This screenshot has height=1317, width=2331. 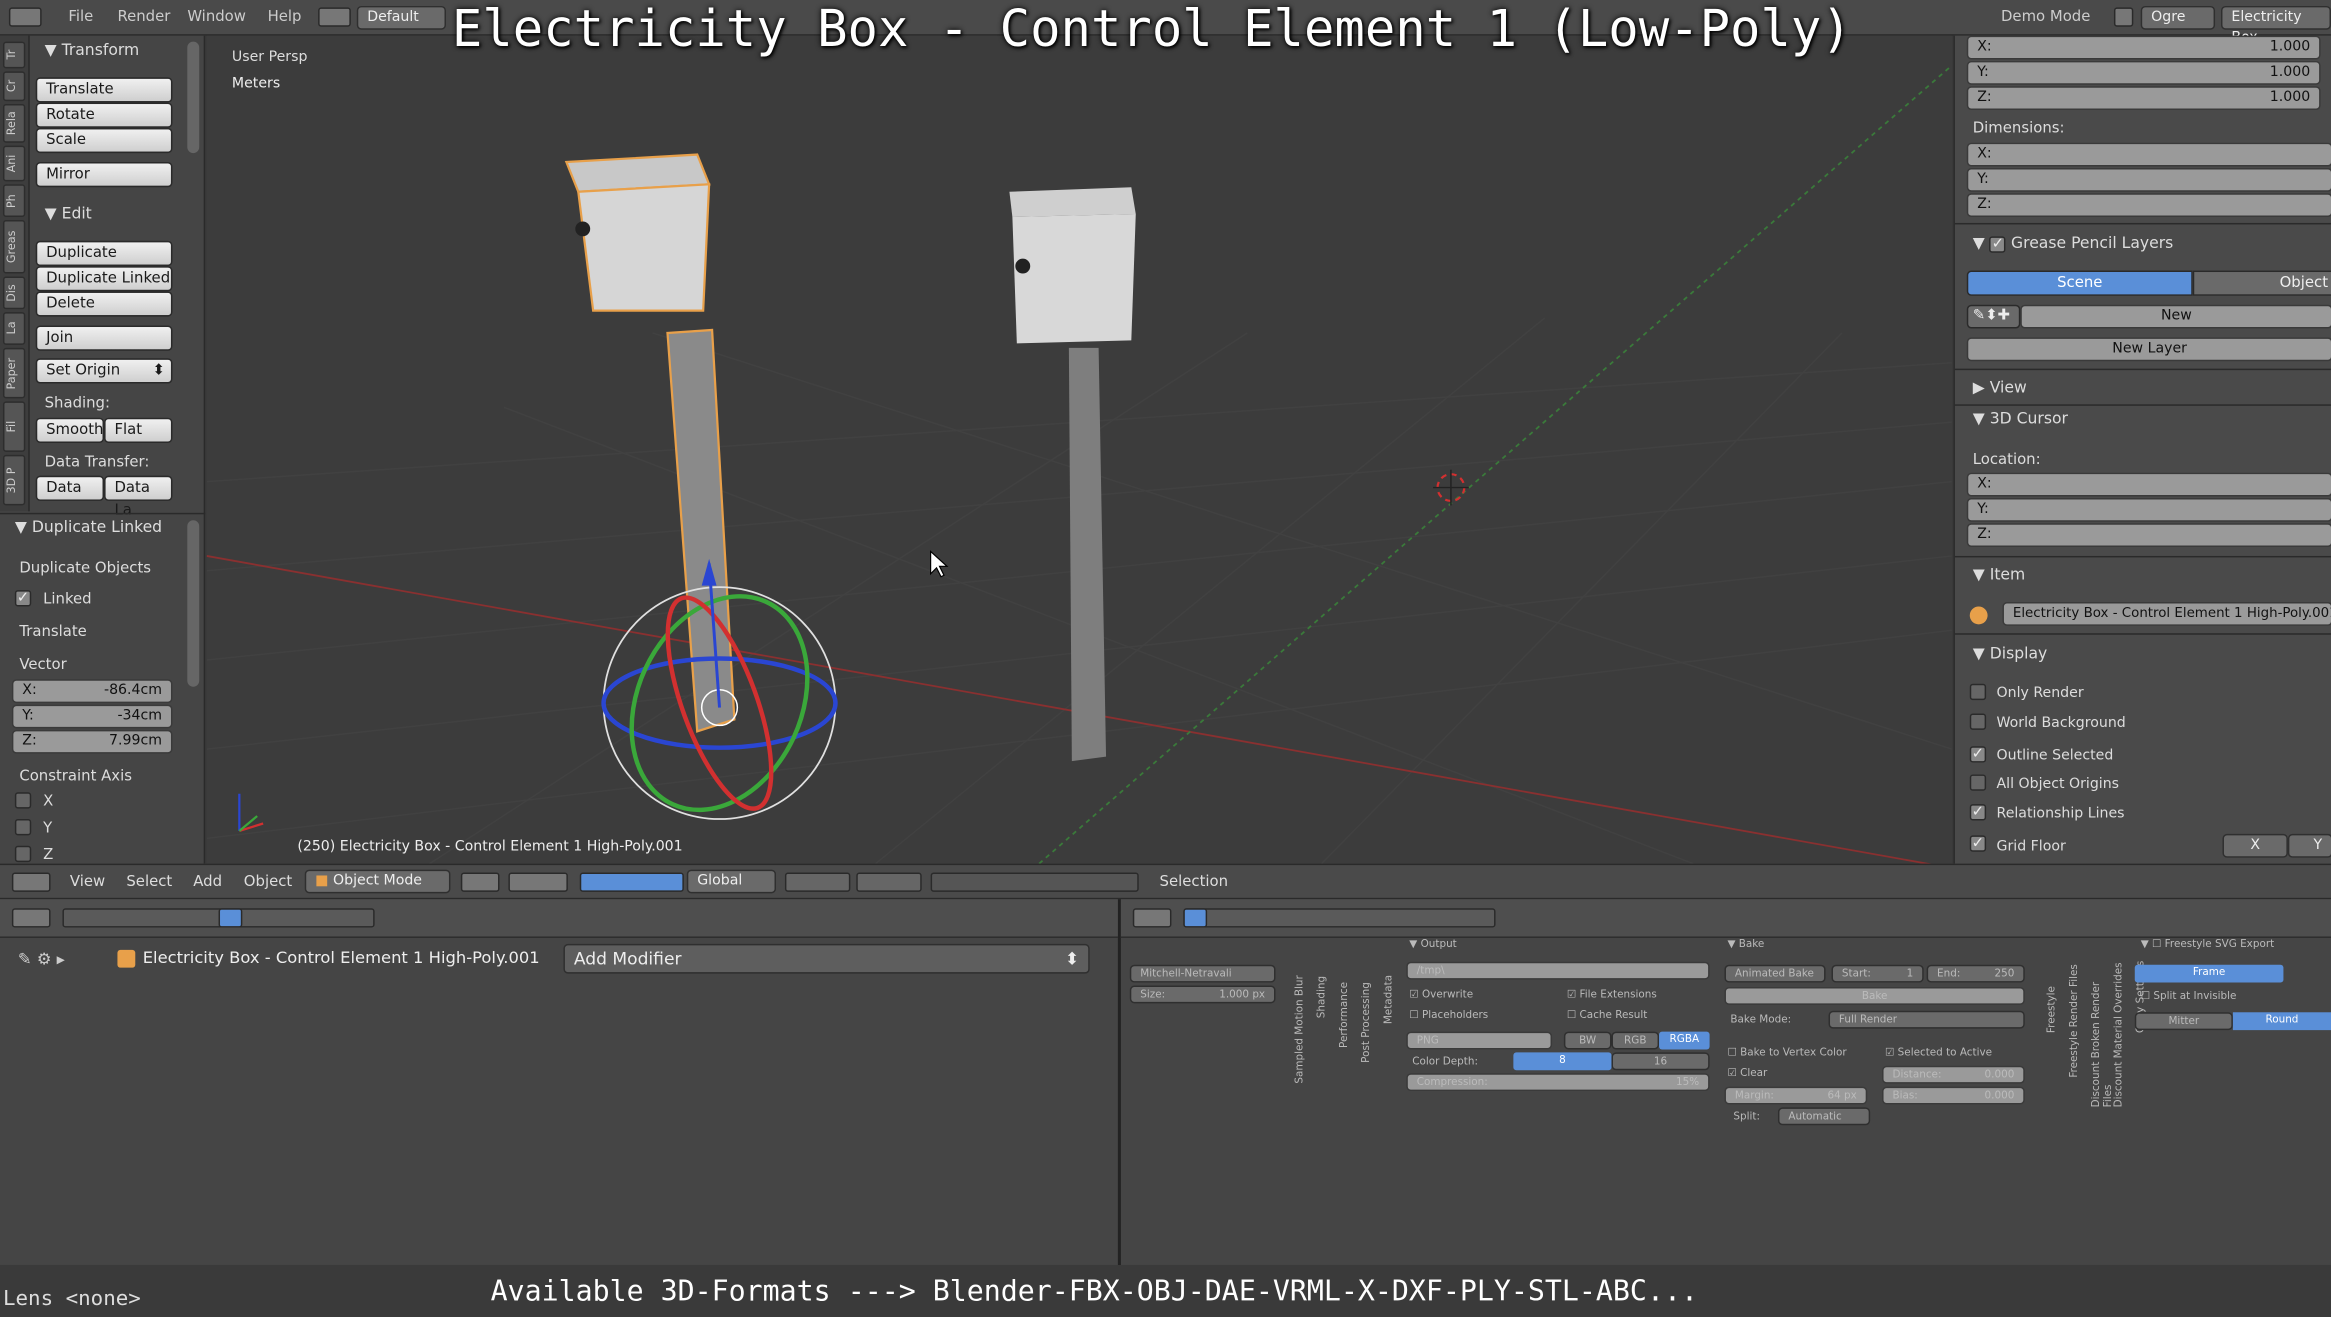 I want to click on menu-add: Add, so click(x=207, y=882).